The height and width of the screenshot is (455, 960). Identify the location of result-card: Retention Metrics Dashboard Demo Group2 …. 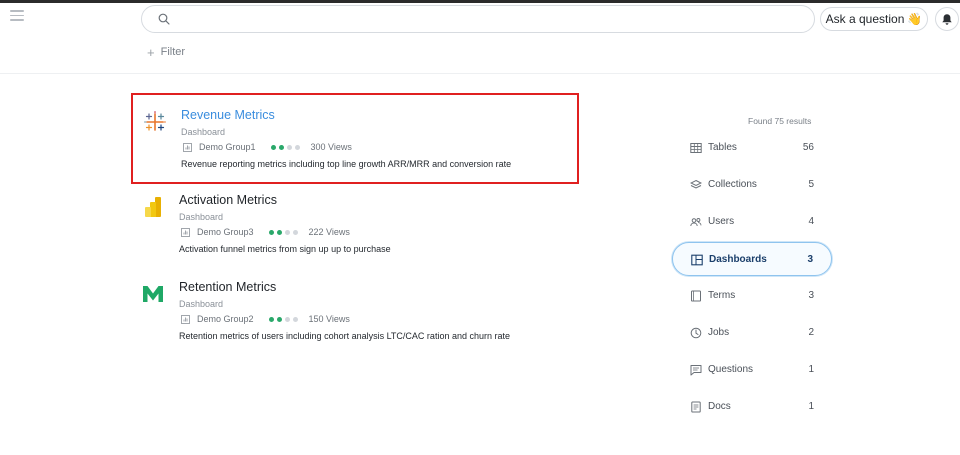
(355, 312).